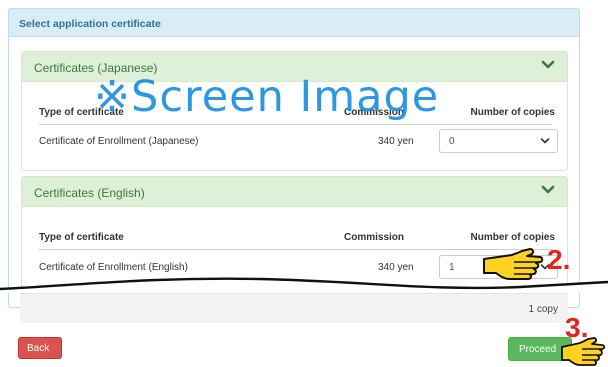 The image size is (608, 367). What do you see at coordinates (559, 259) in the screenshot?
I see `step-2-marker: 2.` at bounding box center [559, 259].